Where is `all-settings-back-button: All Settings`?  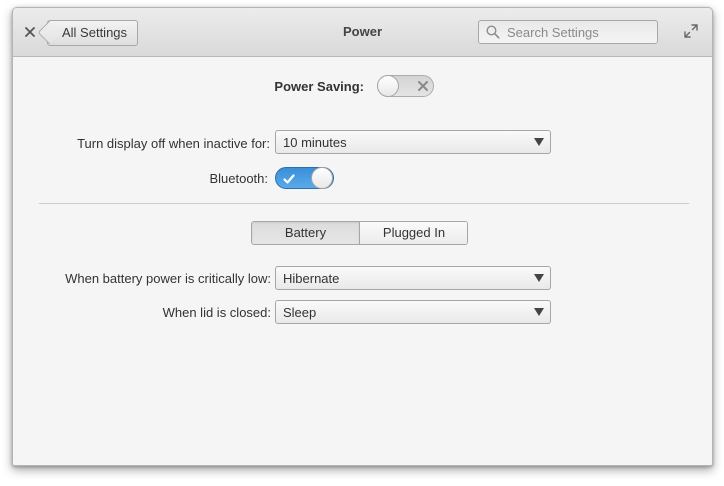
all-settings-back-button: All Settings is located at coordinates (93, 33).